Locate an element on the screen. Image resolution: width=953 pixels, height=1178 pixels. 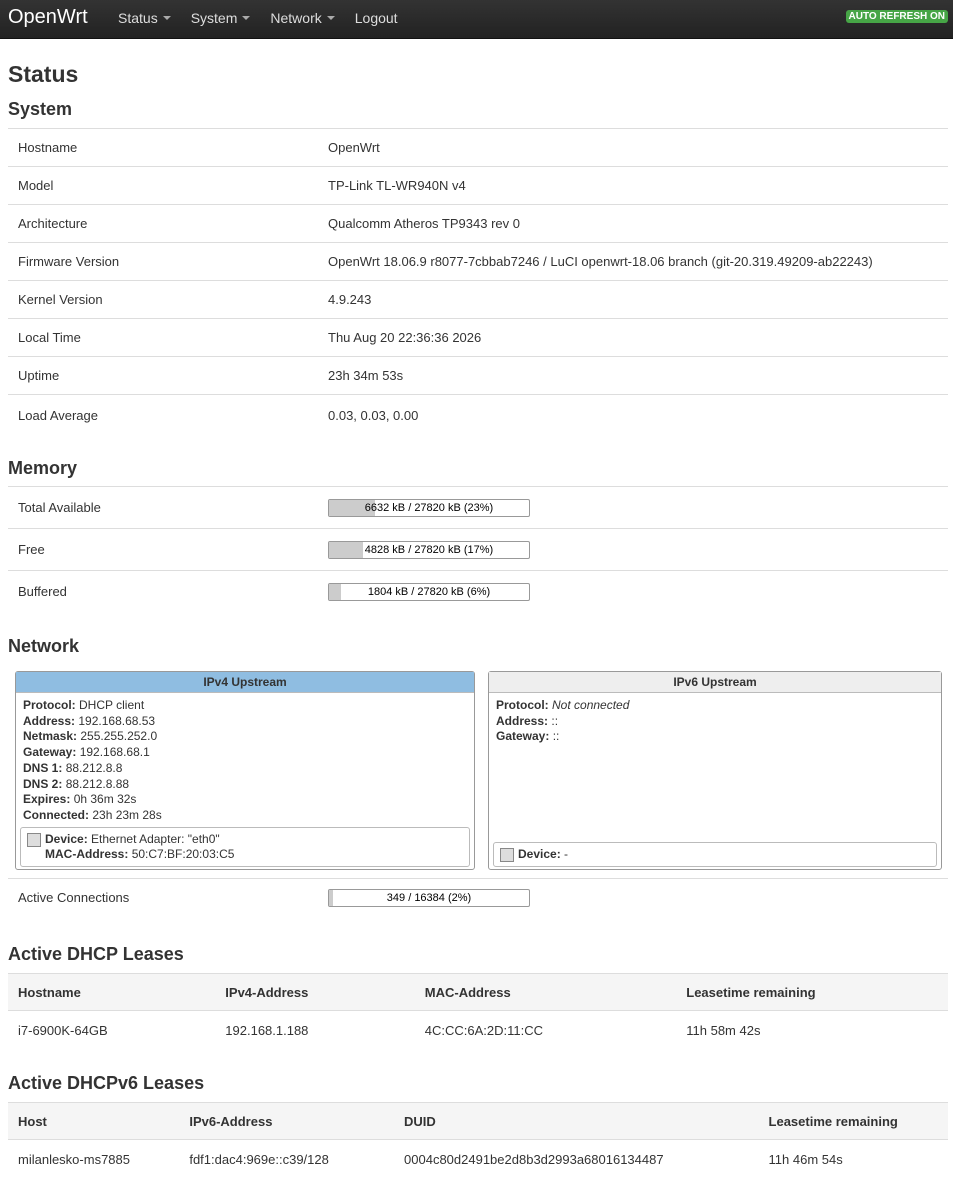
network-detail-line: Address: :: is located at coordinates (715, 722).